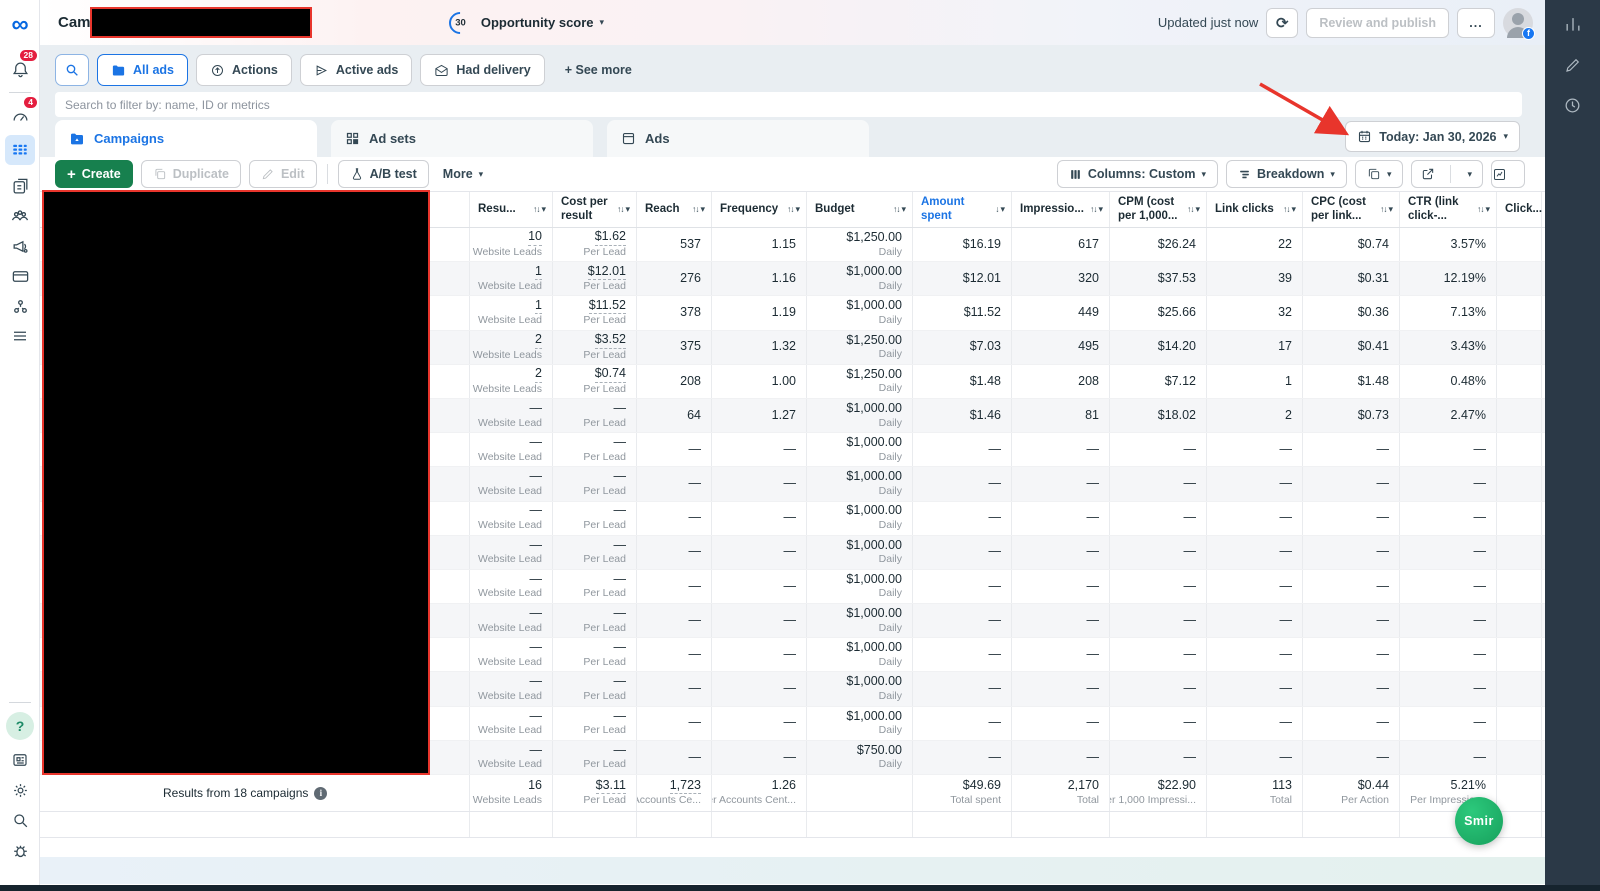 Image resolution: width=1600 pixels, height=891 pixels. I want to click on review-publish-button: Review and publish, so click(1377, 22).